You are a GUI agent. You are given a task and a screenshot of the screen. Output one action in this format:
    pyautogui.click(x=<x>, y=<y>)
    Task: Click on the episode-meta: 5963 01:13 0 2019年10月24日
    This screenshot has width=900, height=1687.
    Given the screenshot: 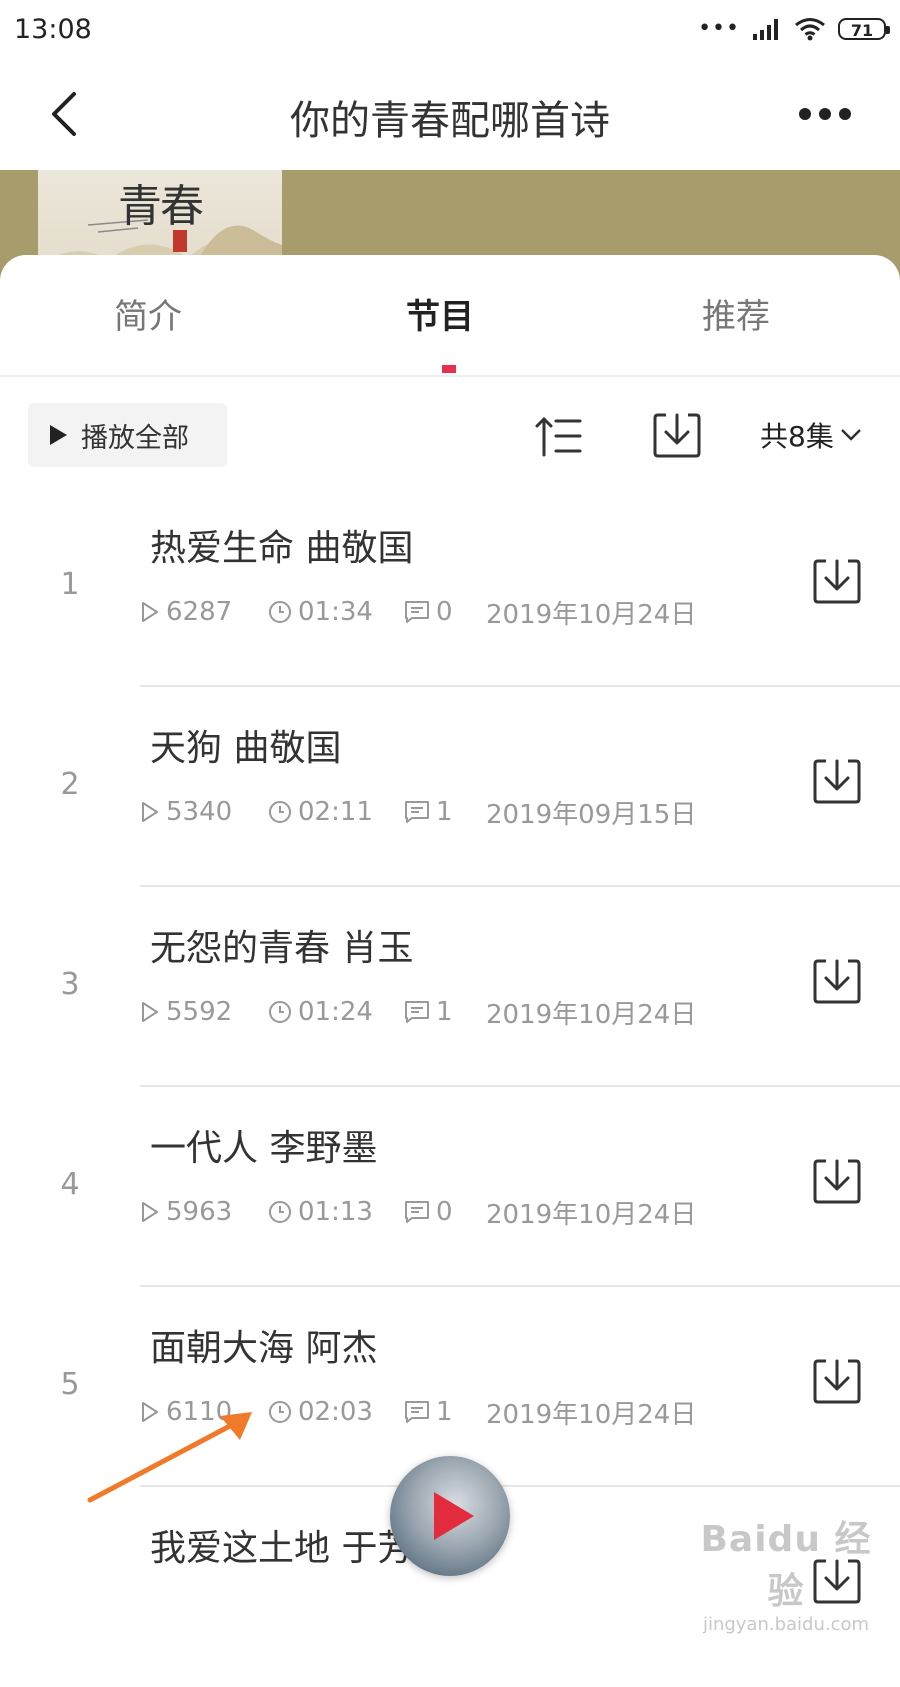 What is the action you would take?
    pyautogui.click(x=418, y=1212)
    